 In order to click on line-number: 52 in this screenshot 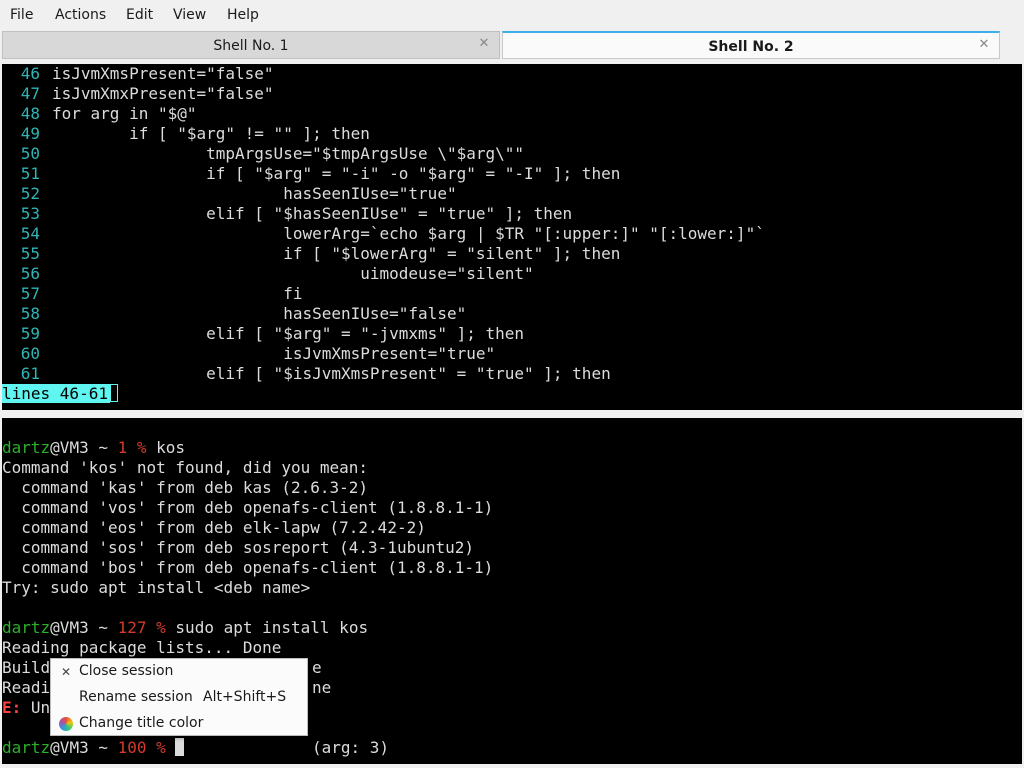, I will do `click(30, 193)`.